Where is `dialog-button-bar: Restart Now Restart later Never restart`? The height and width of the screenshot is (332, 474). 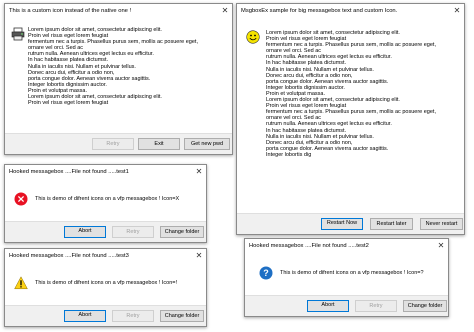 dialog-button-bar: Restart Now Restart later Never restart is located at coordinates (350, 223).